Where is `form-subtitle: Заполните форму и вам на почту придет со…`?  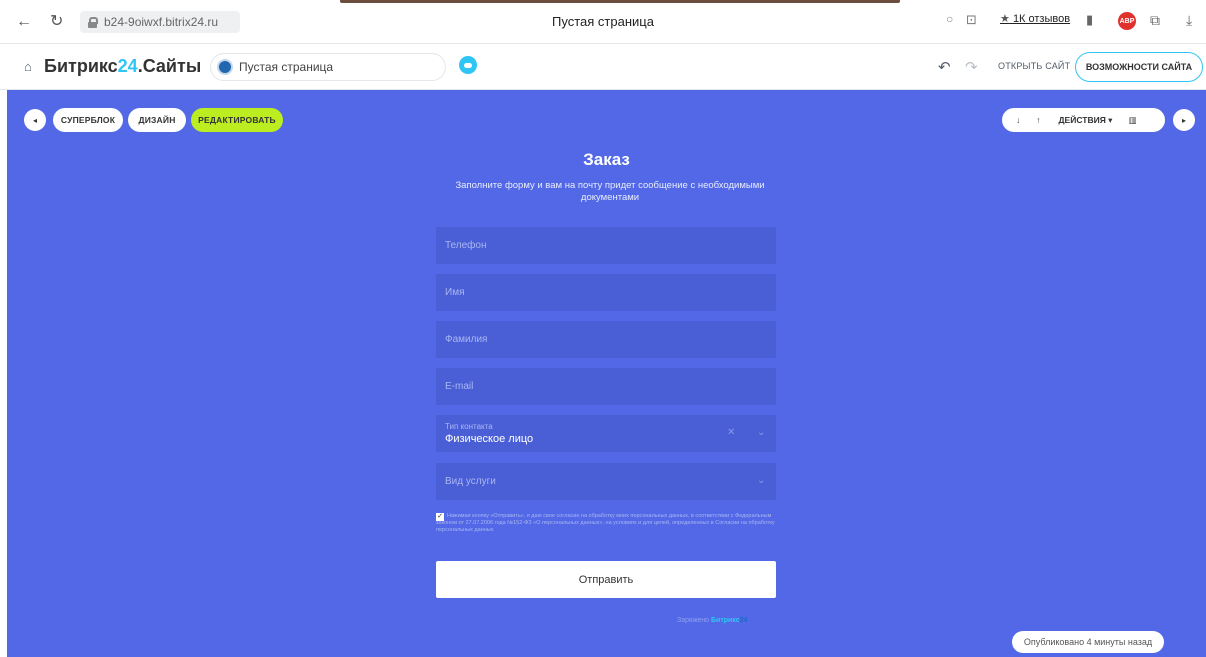 form-subtitle: Заполните форму и вам на почту придет со… is located at coordinates (610, 191).